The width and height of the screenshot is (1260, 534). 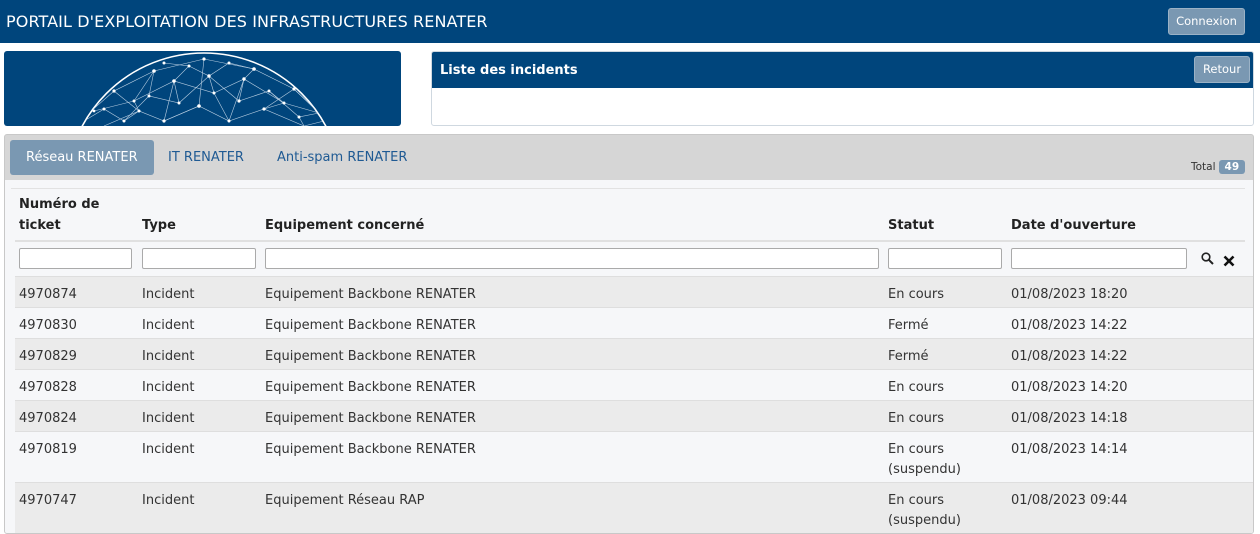 I want to click on filter-ticket-input, so click(x=75, y=258).